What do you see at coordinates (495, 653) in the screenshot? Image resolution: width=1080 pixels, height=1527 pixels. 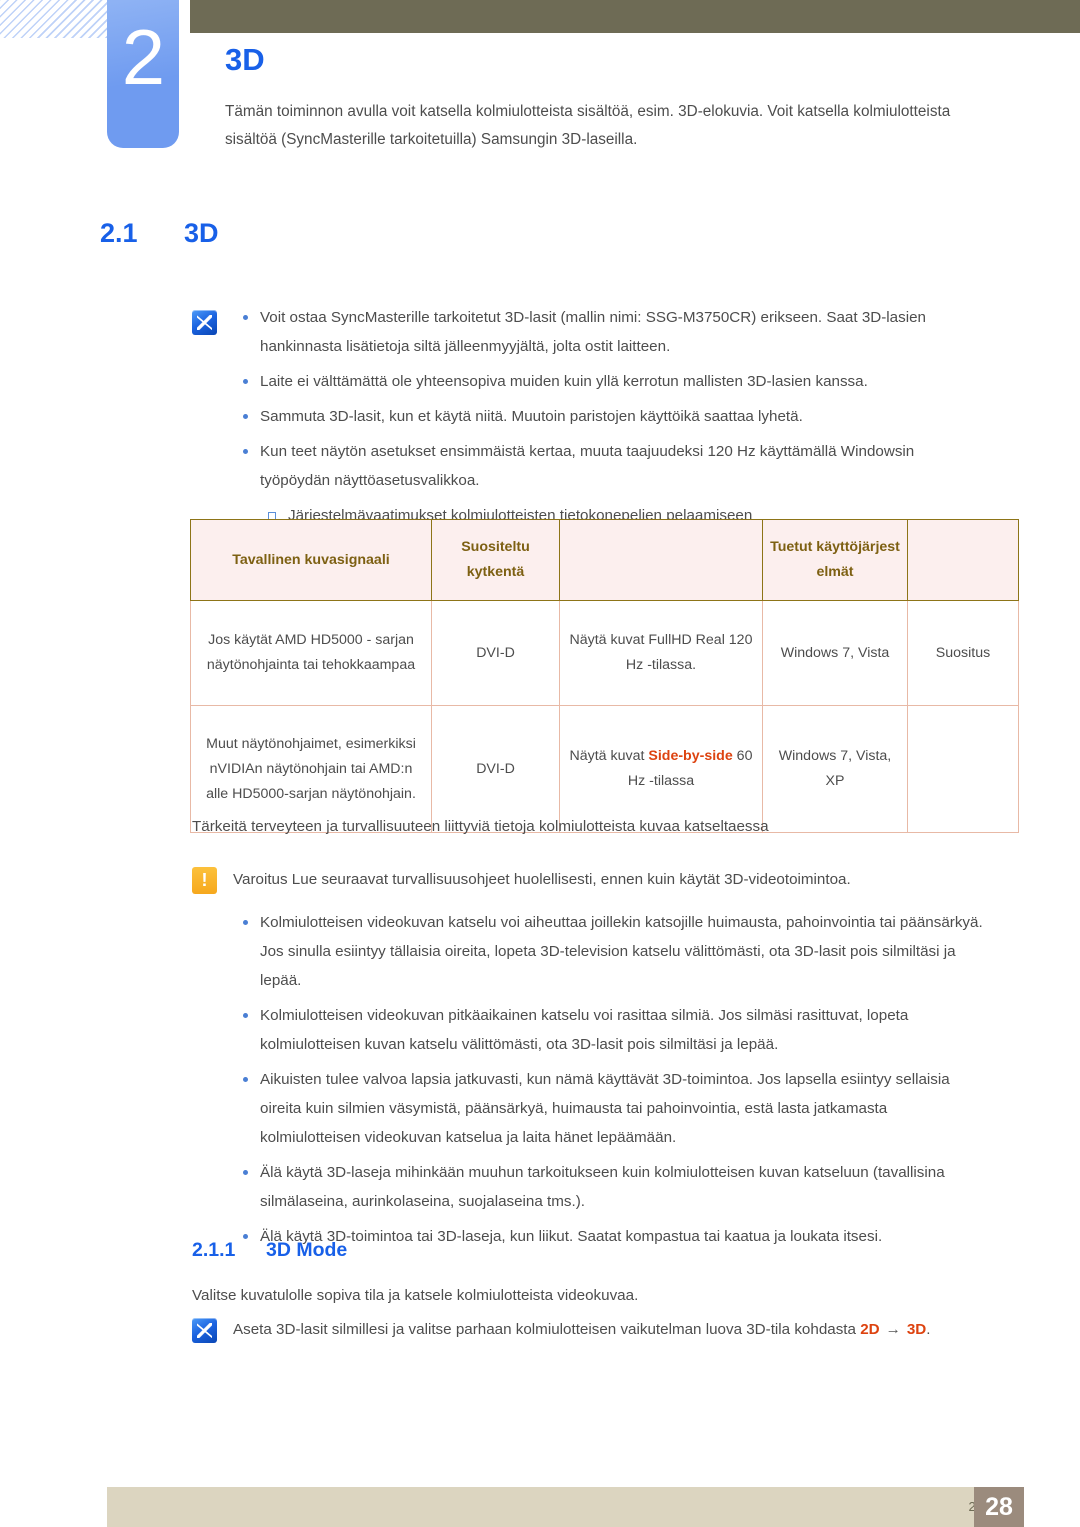 I see `cell-connection: DVI-D` at bounding box center [495, 653].